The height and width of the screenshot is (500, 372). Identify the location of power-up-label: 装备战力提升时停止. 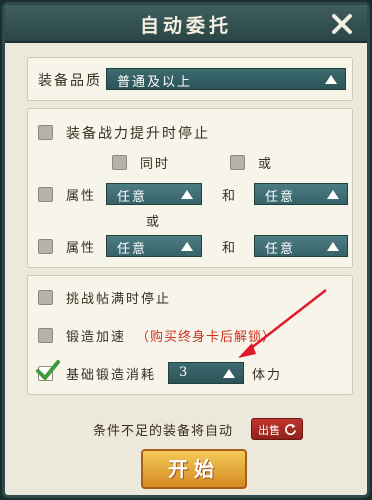
(138, 134).